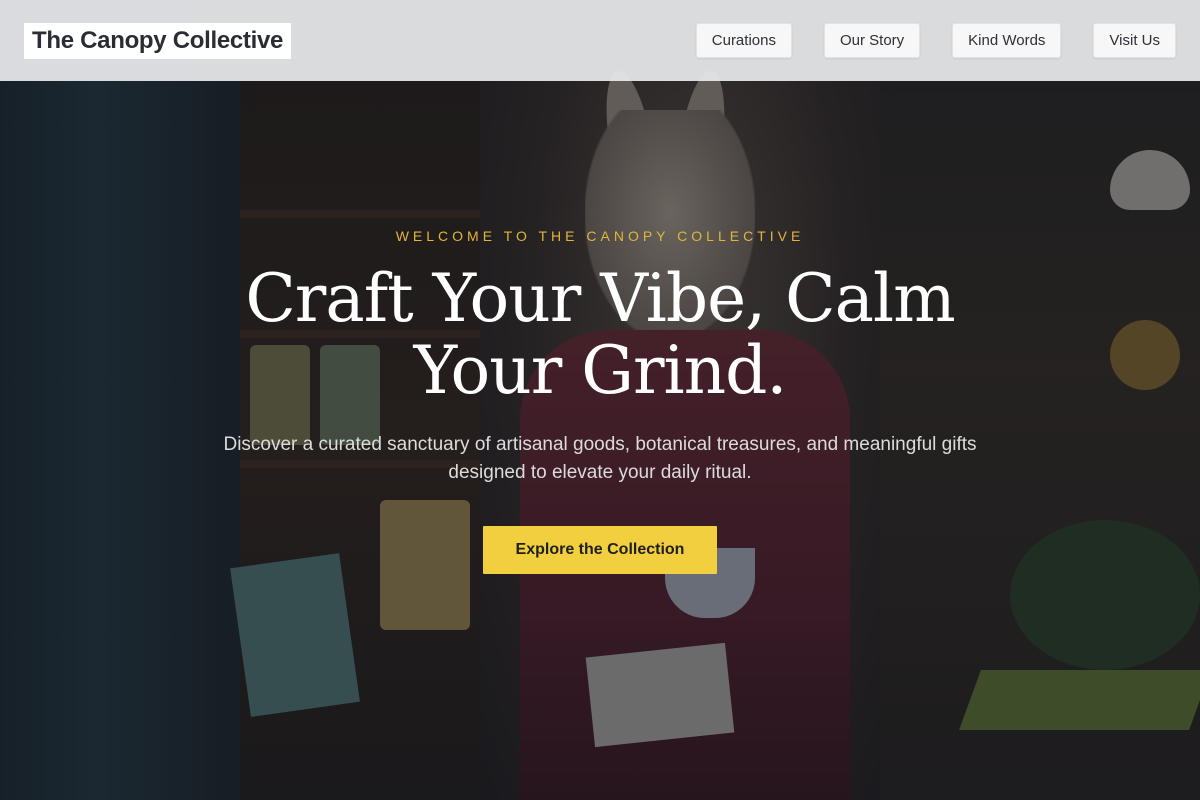  What do you see at coordinates (743, 40) in the screenshot?
I see `nav-curations-button: Curations` at bounding box center [743, 40].